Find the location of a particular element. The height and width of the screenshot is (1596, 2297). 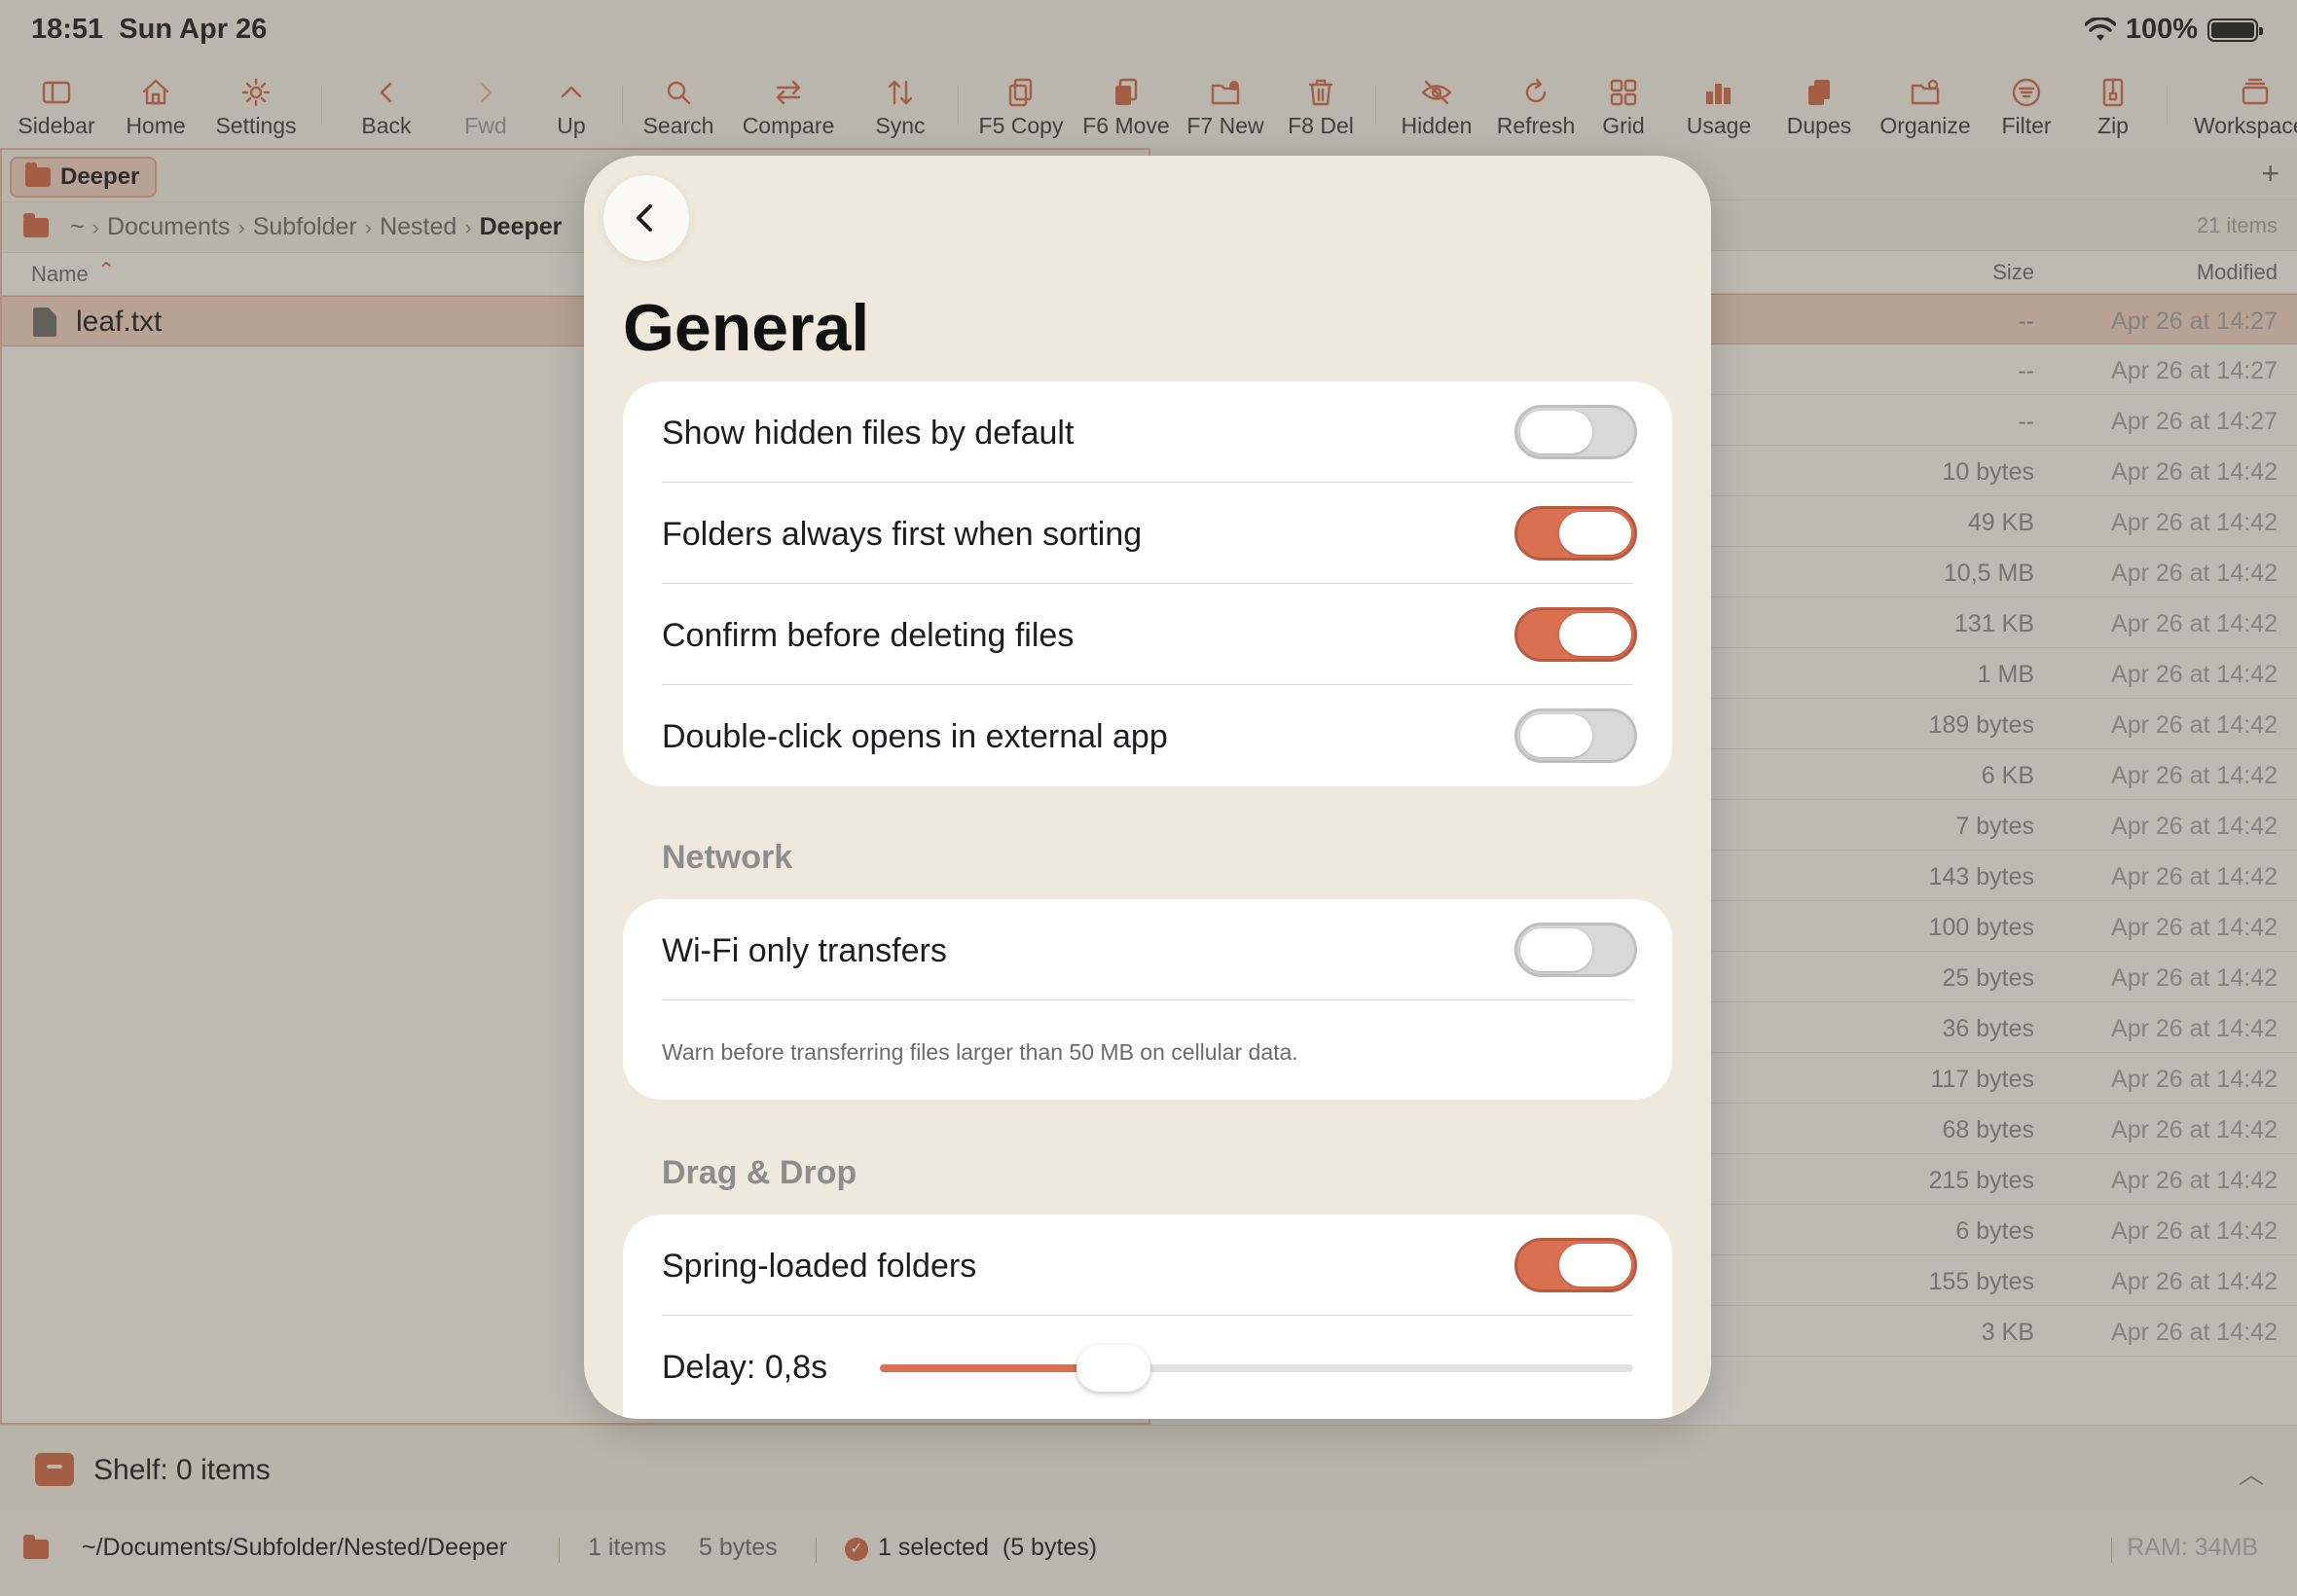

setting-label: Wi-Fi only transfers is located at coordinates (804, 951).